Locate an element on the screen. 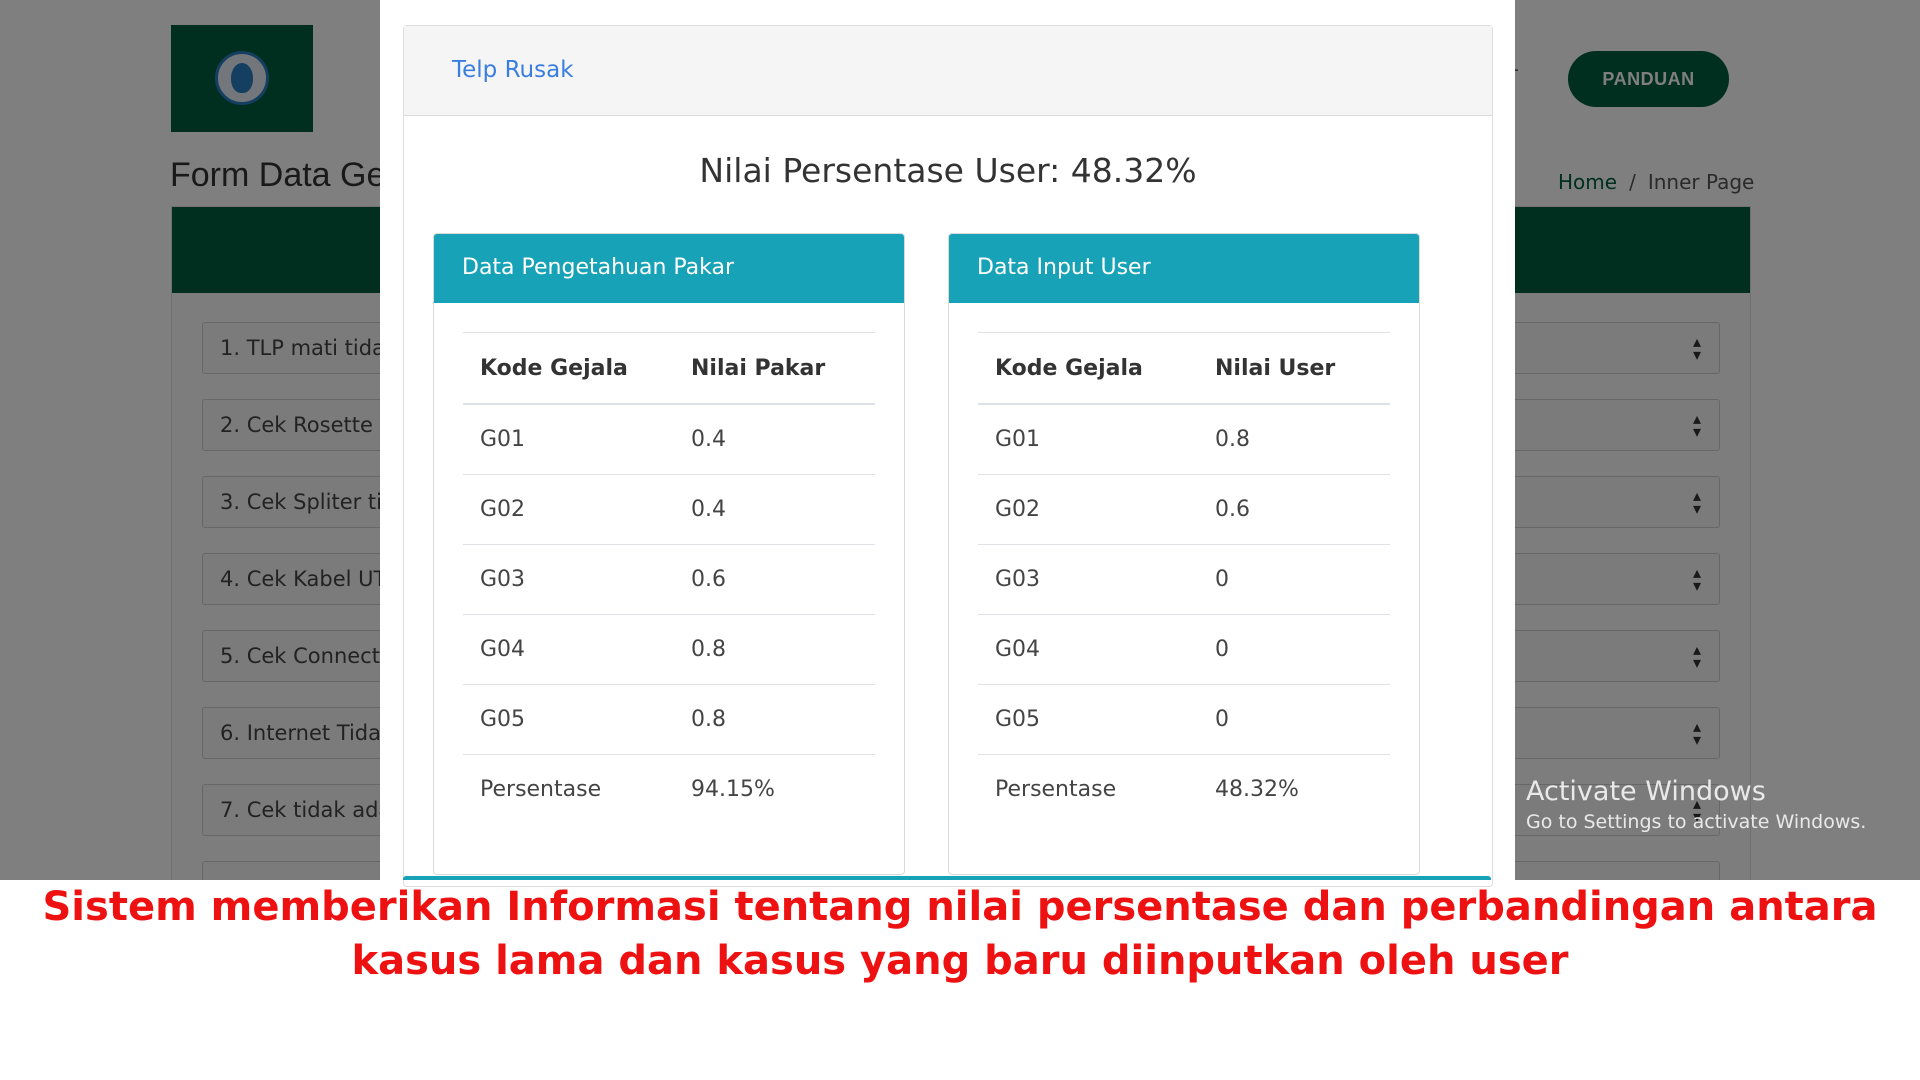 This screenshot has height=1080, width=1920. table-row: G05 0.8 is located at coordinates (669, 719).